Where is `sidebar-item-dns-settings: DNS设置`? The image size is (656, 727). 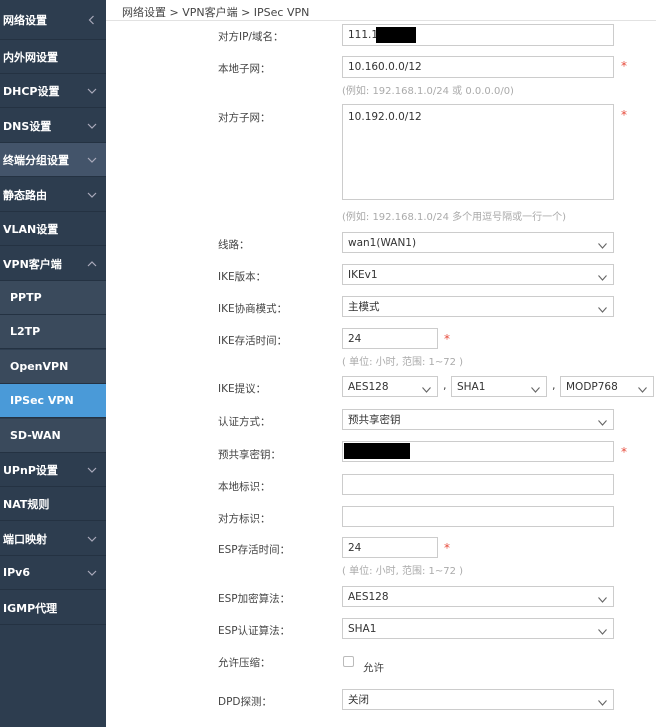
sidebar-item-dns-settings: DNS设置 is located at coordinates (53, 126).